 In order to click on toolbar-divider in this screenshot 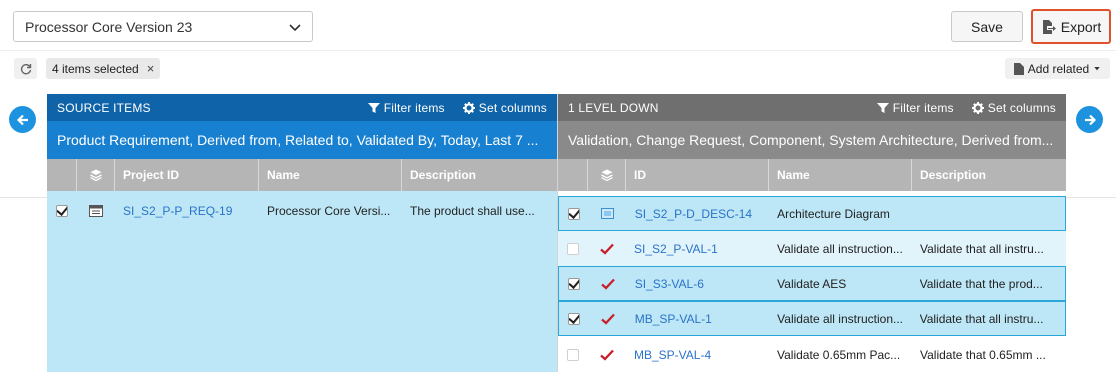, I will do `click(558, 50)`.